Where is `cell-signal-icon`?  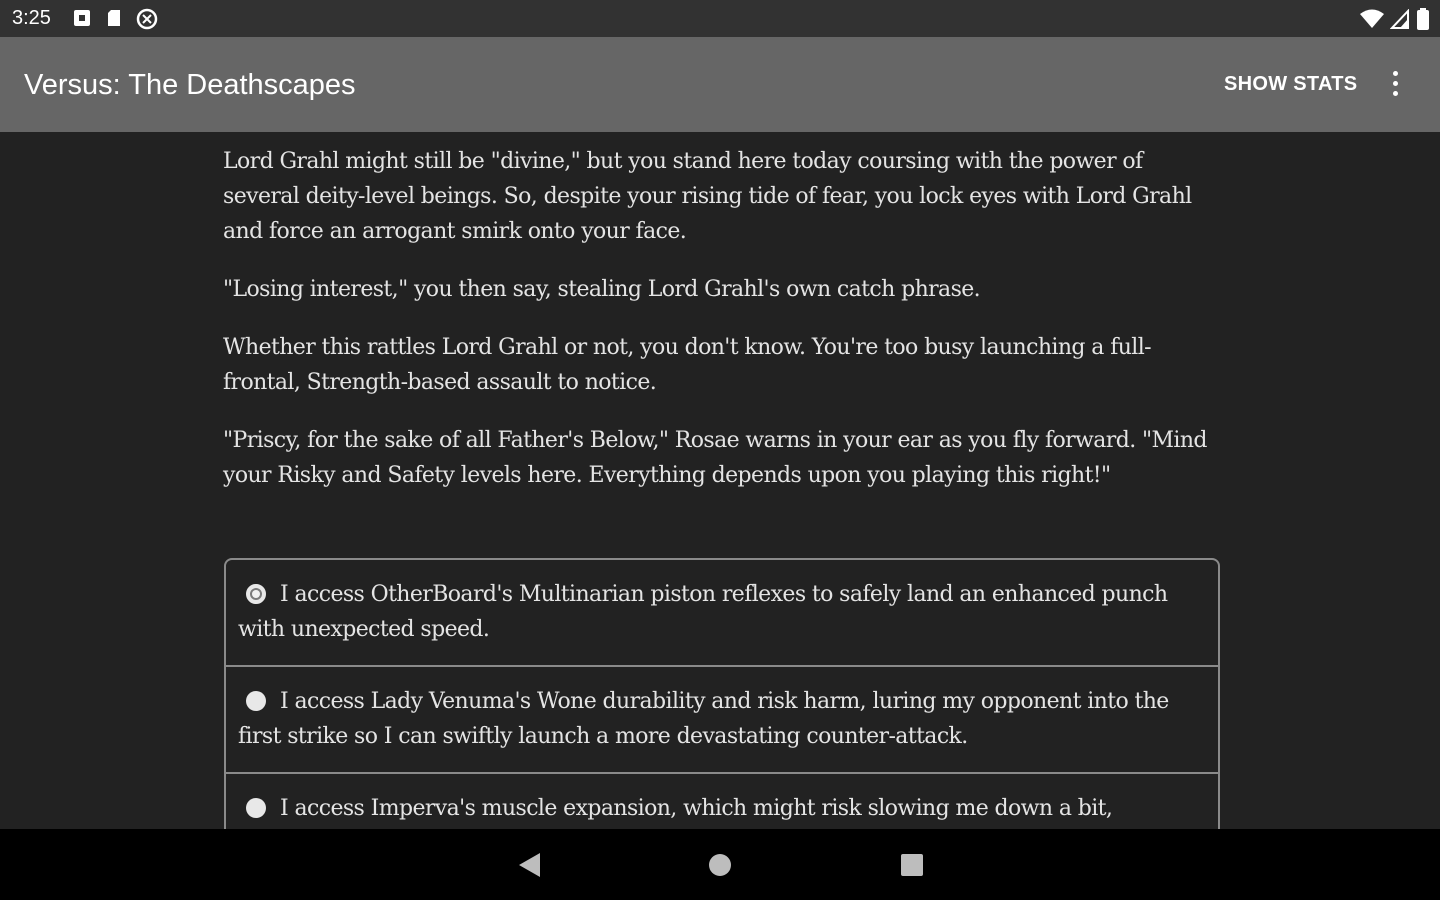 cell-signal-icon is located at coordinates (1399, 19).